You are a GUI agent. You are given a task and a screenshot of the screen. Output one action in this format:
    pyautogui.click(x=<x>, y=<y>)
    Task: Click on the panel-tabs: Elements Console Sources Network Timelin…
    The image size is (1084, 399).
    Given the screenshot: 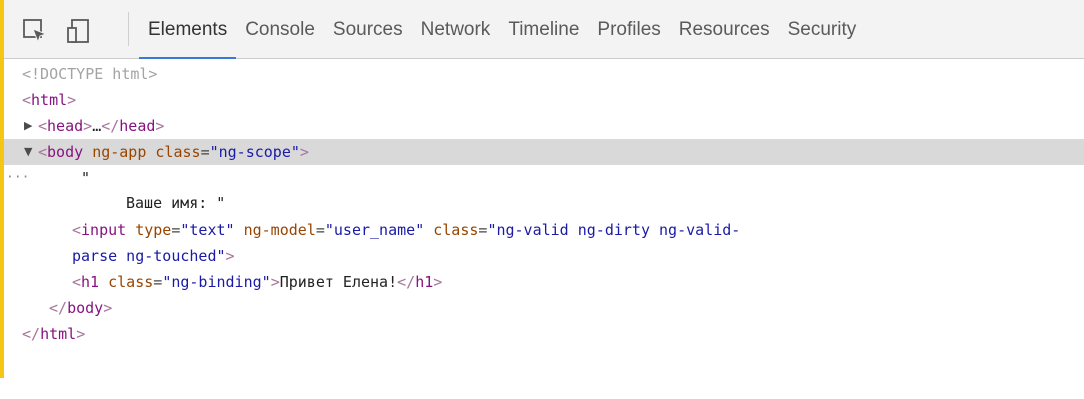 What is the action you would take?
    pyautogui.click(x=502, y=29)
    